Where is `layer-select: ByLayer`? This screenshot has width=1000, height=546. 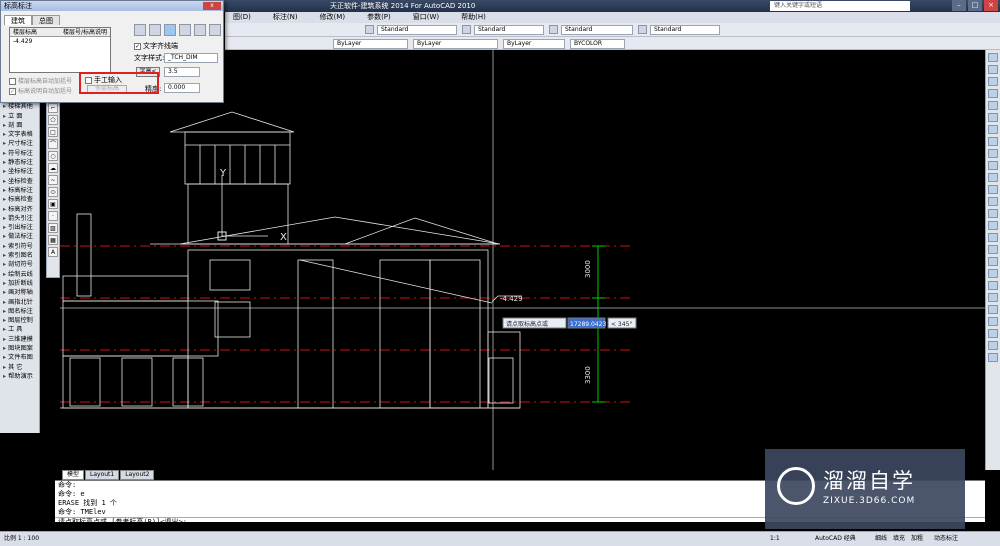 layer-select: ByLayer is located at coordinates (370, 44).